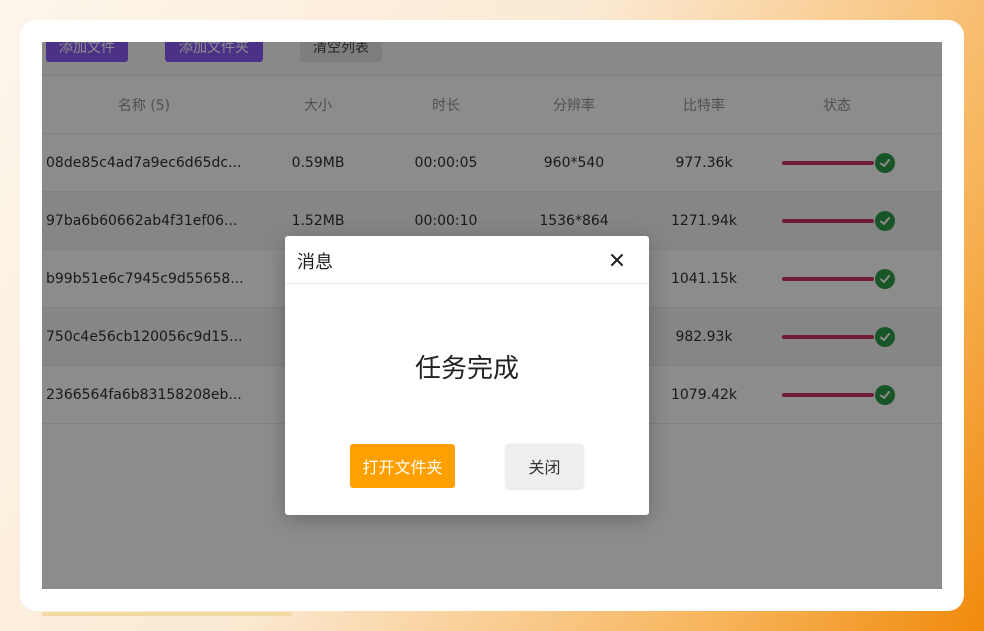 The width and height of the screenshot is (984, 631). I want to click on dialog-title: 消息, so click(315, 262).